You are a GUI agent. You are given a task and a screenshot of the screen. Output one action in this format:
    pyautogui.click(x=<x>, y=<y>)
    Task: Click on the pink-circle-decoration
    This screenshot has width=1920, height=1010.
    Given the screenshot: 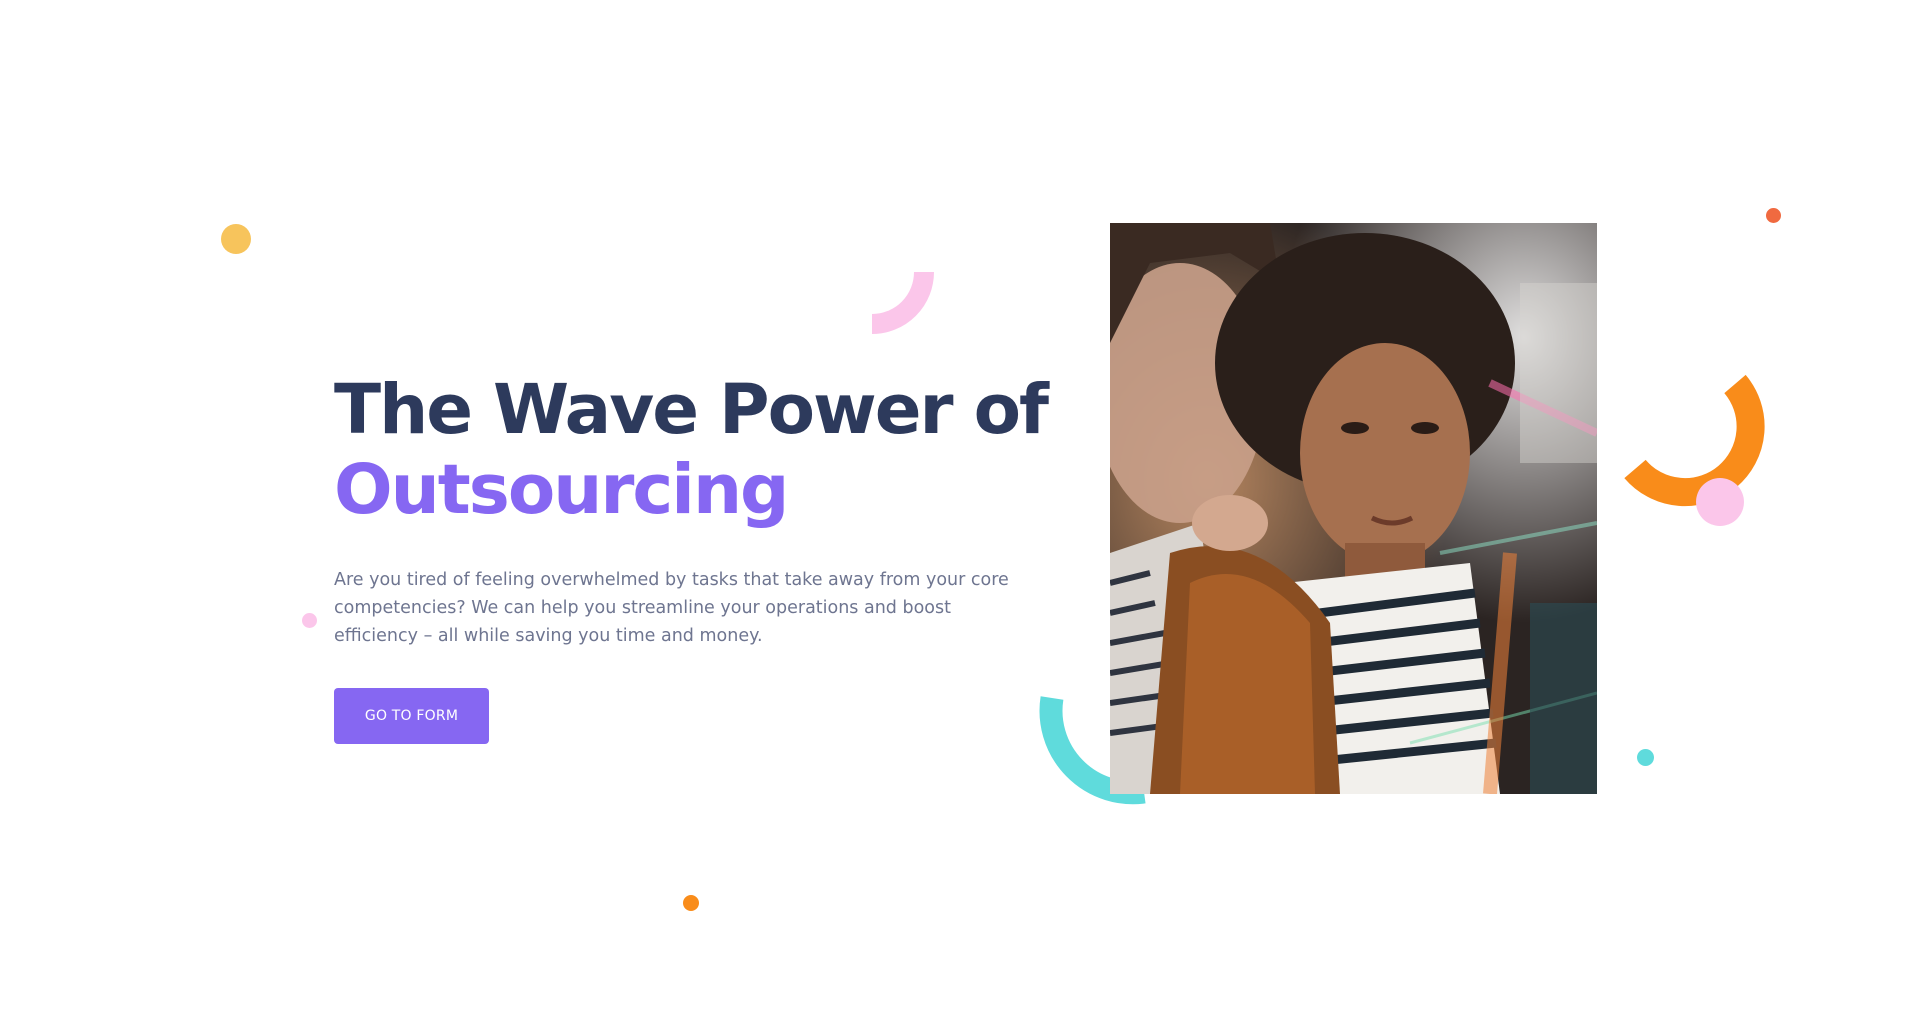 What is the action you would take?
    pyautogui.click(x=1720, y=502)
    